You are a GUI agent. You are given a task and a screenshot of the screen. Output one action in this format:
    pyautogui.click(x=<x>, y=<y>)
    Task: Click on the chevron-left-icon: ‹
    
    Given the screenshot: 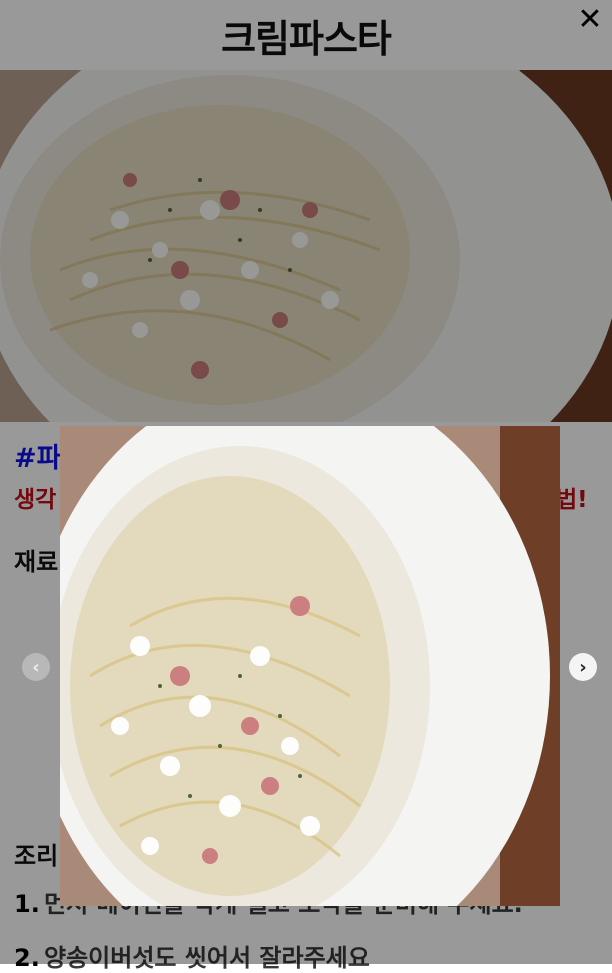 What is the action you would take?
    pyautogui.click(x=36, y=667)
    